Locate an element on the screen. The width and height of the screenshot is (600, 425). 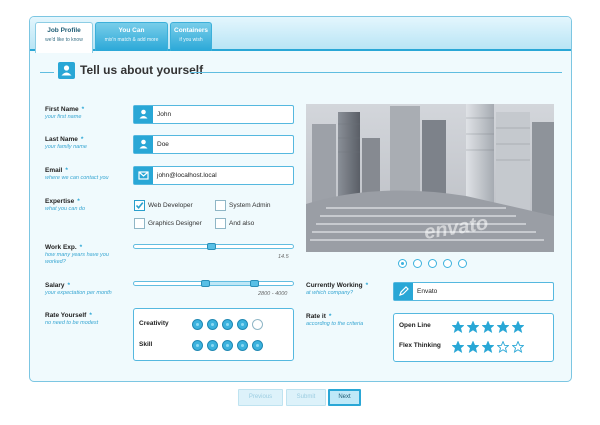
tab-subtitle: mix'n match & add more is located at coordinates (131, 40).